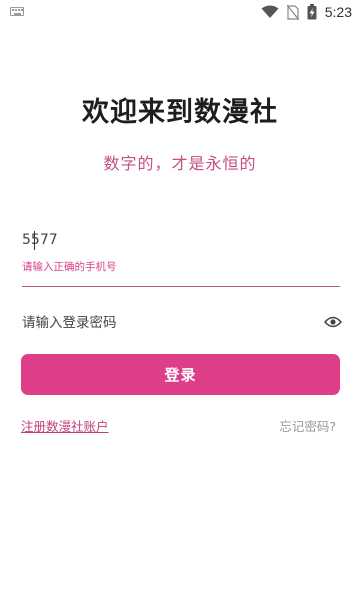  I want to click on keyboard-icon, so click(17, 11).